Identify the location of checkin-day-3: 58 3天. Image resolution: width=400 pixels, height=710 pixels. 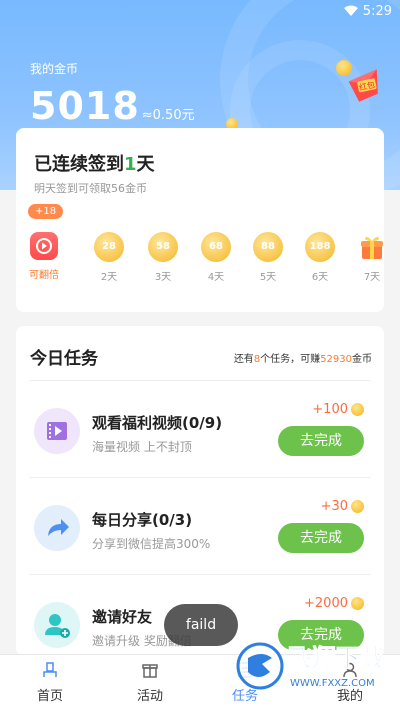
(163, 257).